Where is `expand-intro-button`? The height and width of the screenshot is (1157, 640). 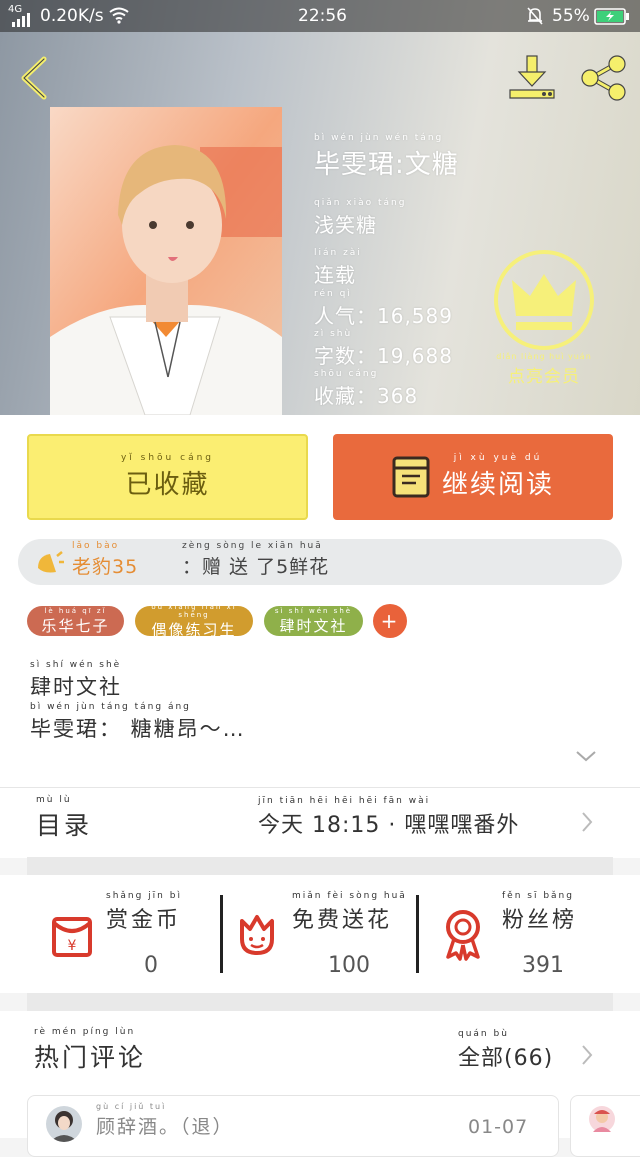 expand-intro-button is located at coordinates (586, 756).